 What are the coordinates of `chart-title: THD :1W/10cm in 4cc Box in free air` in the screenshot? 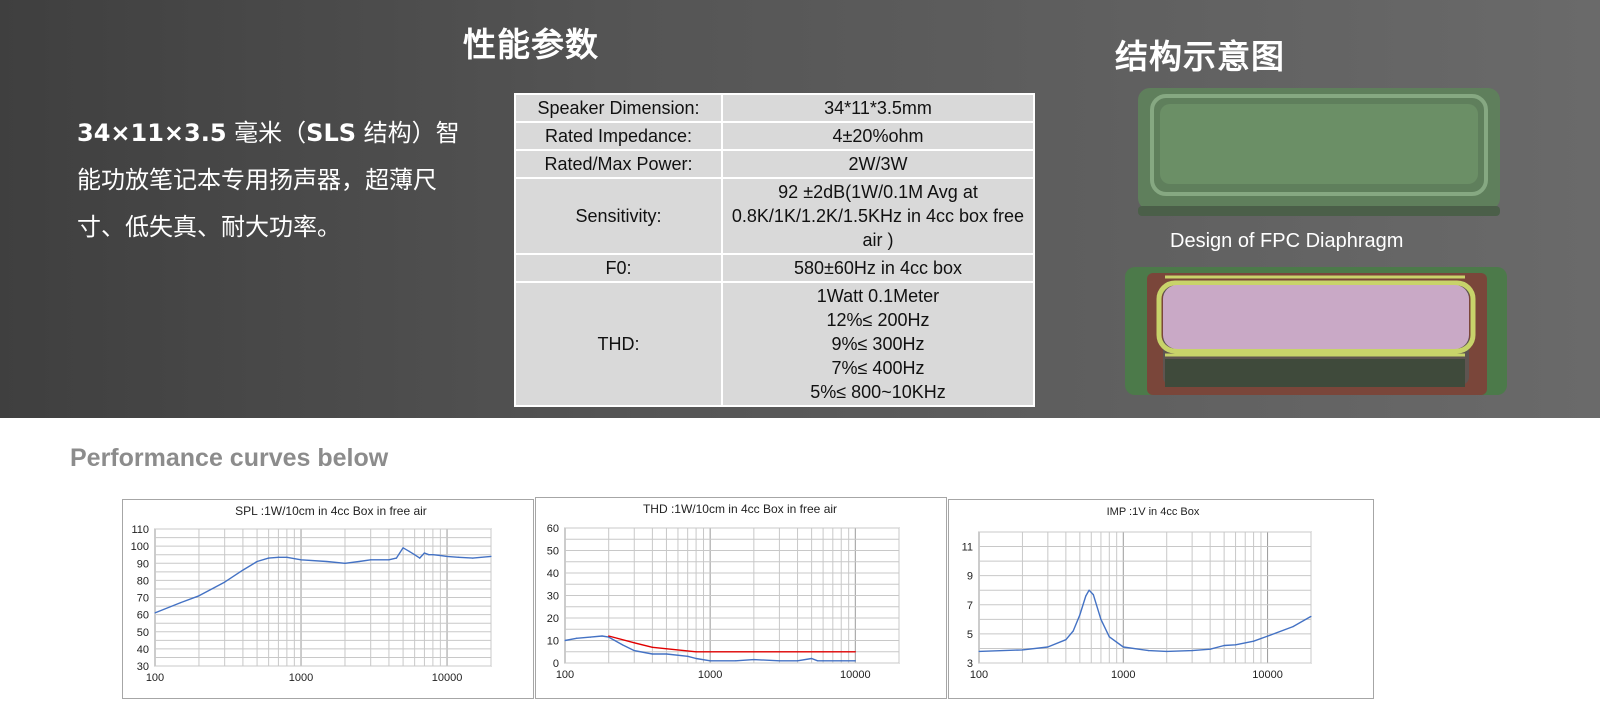 It's located at (740, 509).